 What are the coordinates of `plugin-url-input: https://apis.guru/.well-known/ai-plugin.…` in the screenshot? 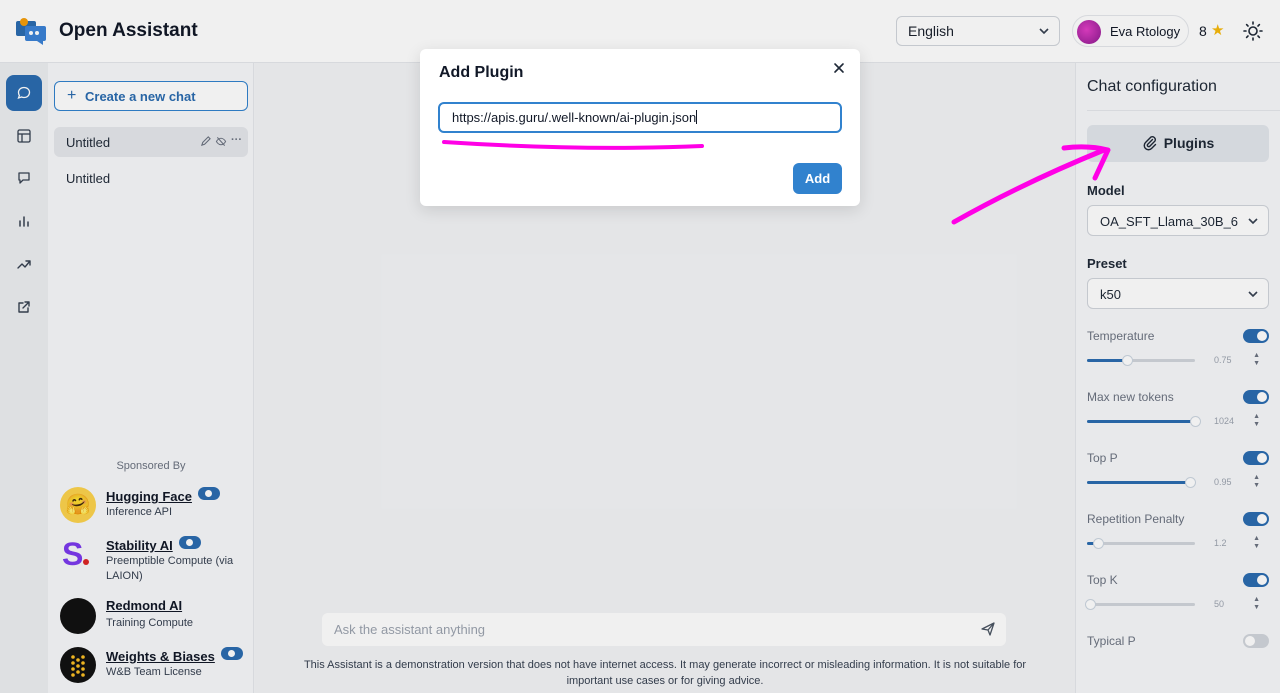 It's located at (640, 117).